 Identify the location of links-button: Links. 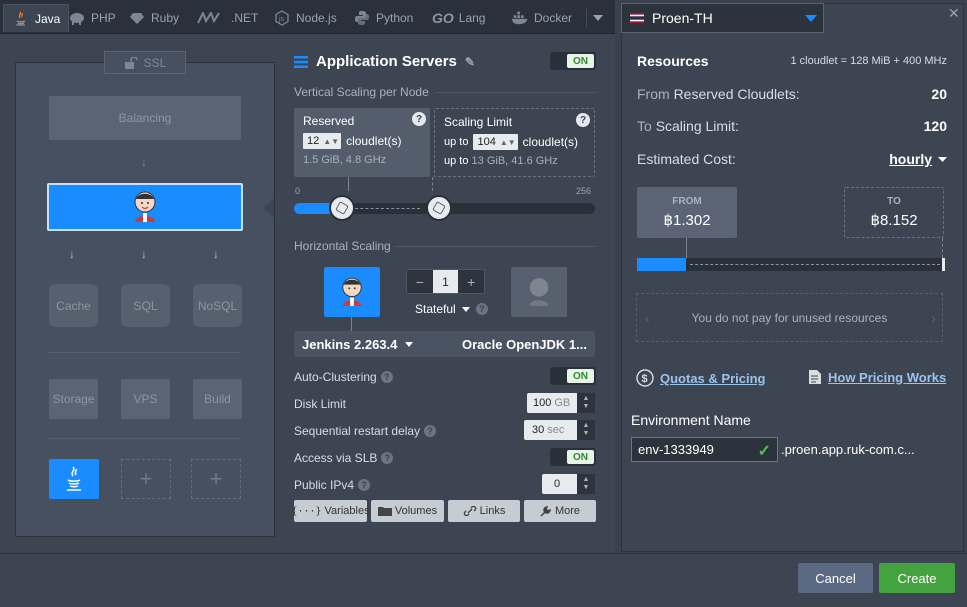
(484, 511).